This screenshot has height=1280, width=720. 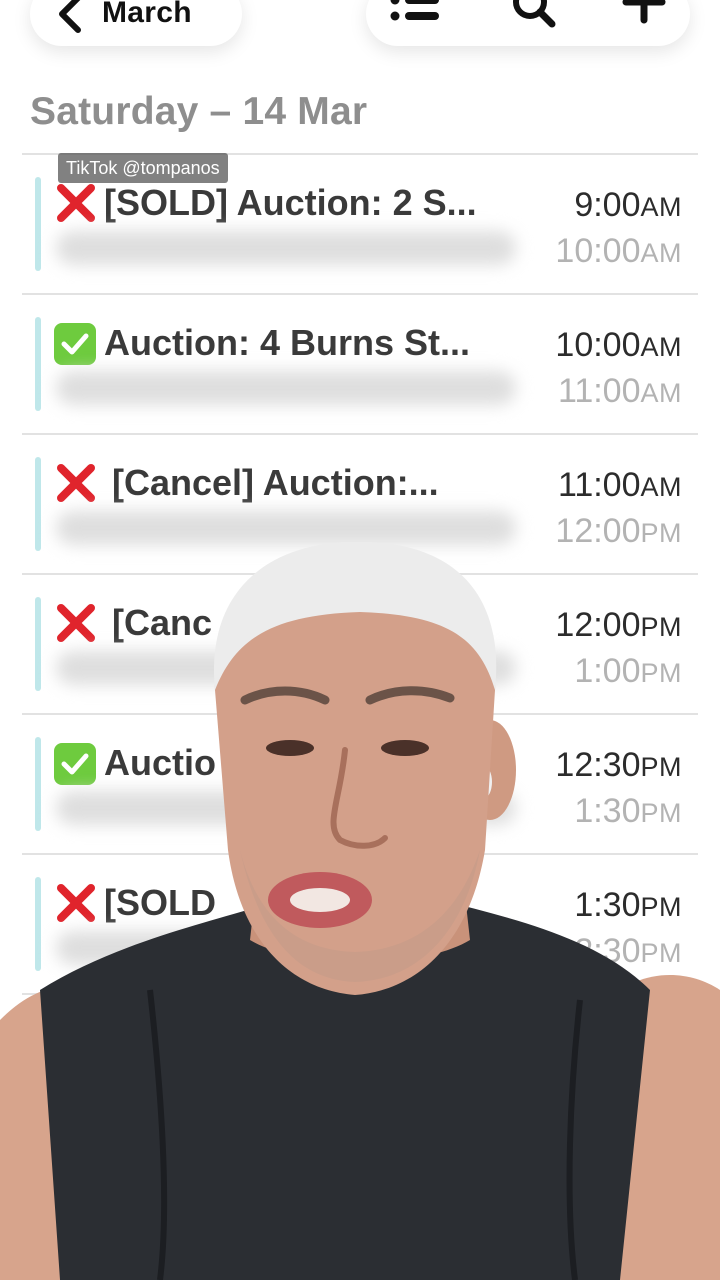 What do you see at coordinates (618, 345) in the screenshot?
I see `event-start-time: 10:00AM` at bounding box center [618, 345].